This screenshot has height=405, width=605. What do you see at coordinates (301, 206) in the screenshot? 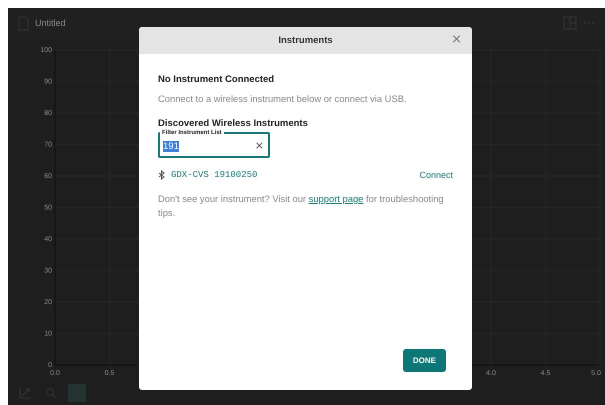
I see `help-text: Don't see your instrument? Visit our support page for troubleshooting tips.` at bounding box center [301, 206].